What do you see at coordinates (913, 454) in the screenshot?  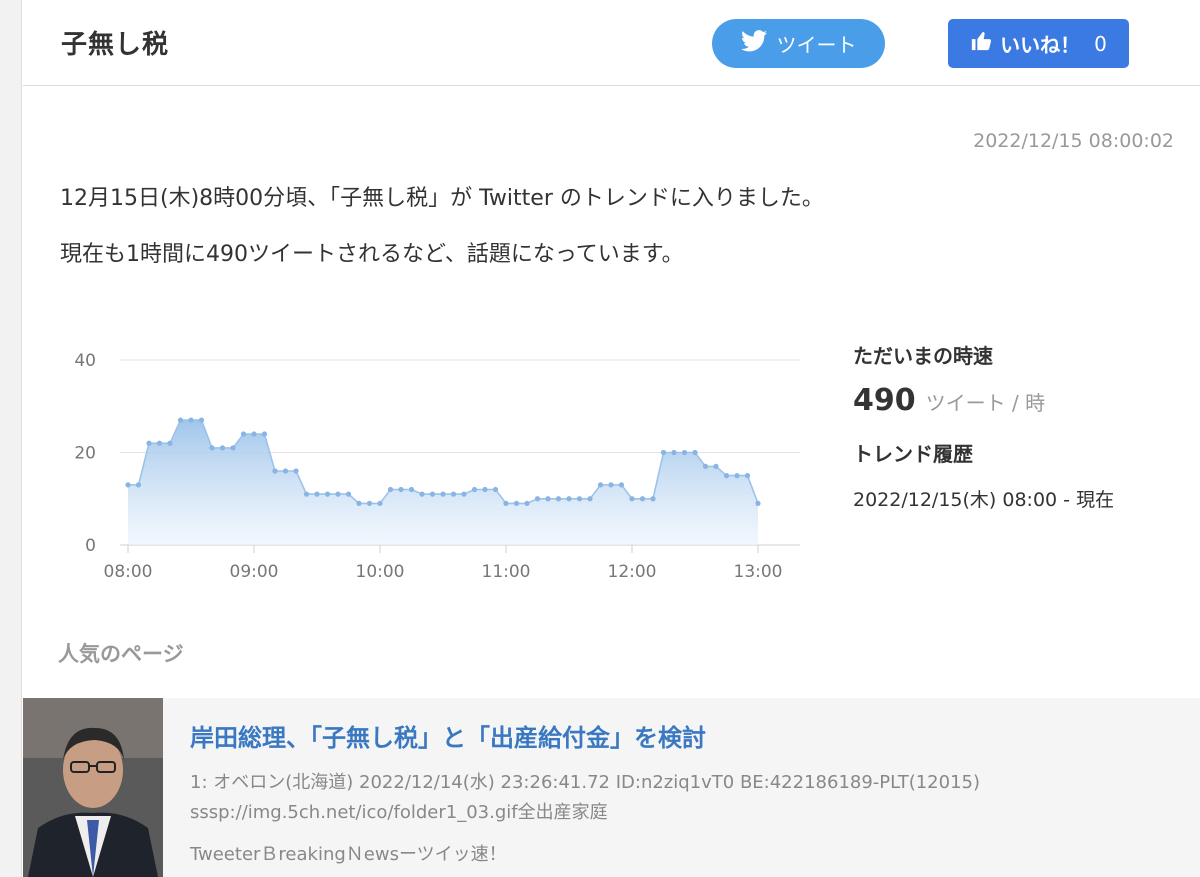 I see `history-heading: トレンド履歴` at bounding box center [913, 454].